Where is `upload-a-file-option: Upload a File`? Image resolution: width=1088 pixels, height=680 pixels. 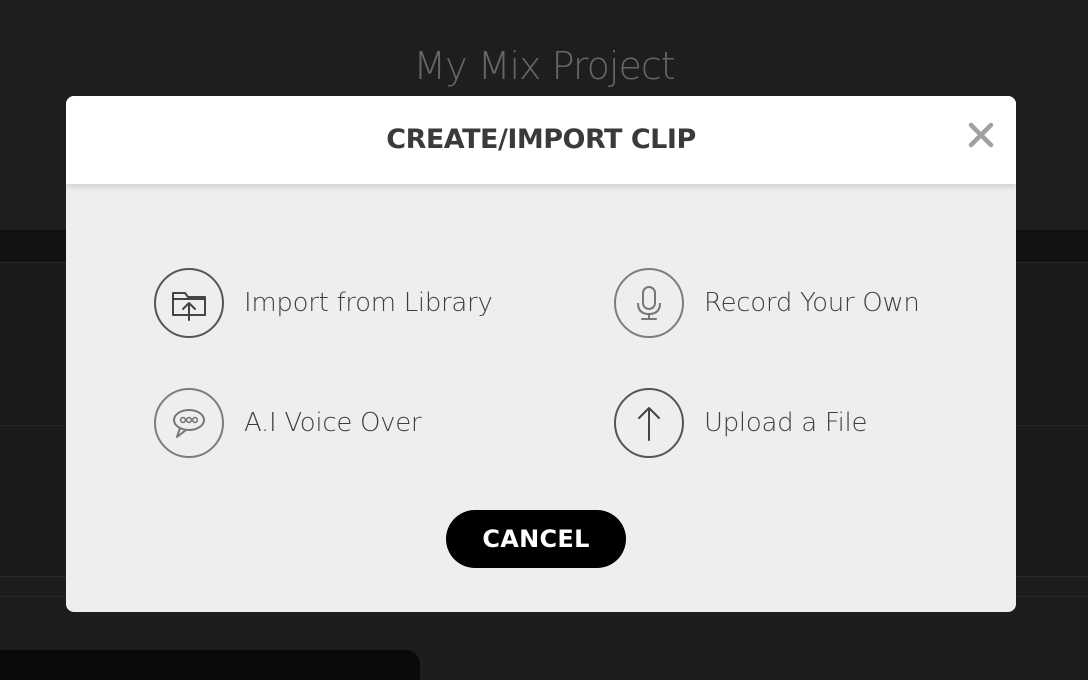
upload-a-file-option: Upload a File is located at coordinates (740, 423).